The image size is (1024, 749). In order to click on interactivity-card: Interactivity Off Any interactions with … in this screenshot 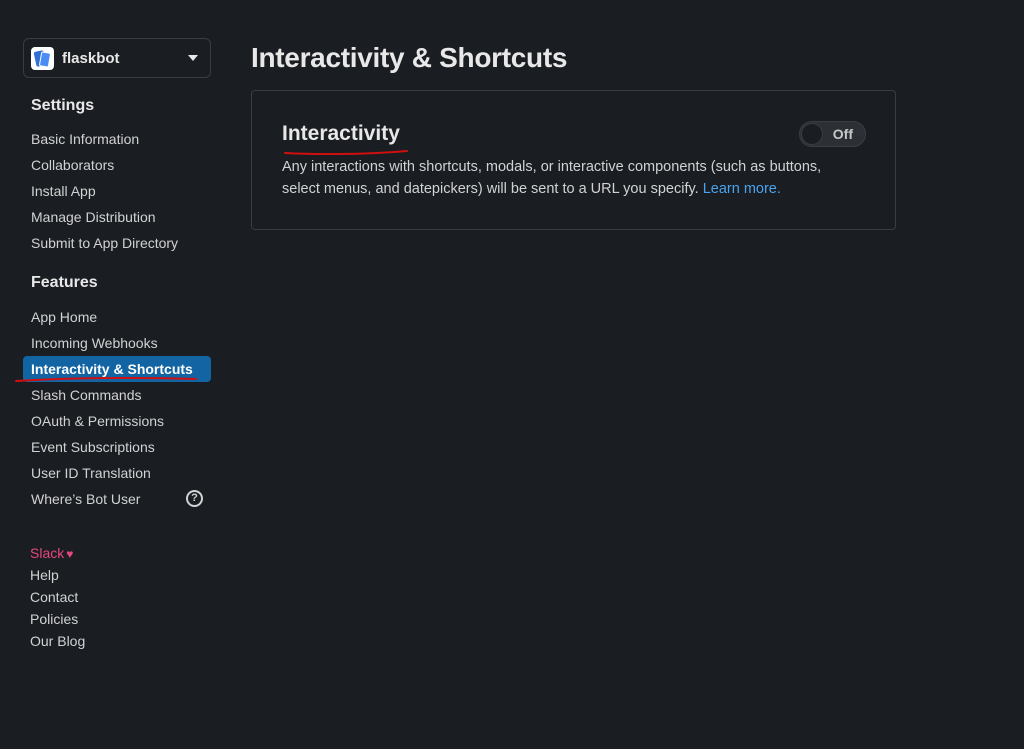, I will do `click(573, 160)`.